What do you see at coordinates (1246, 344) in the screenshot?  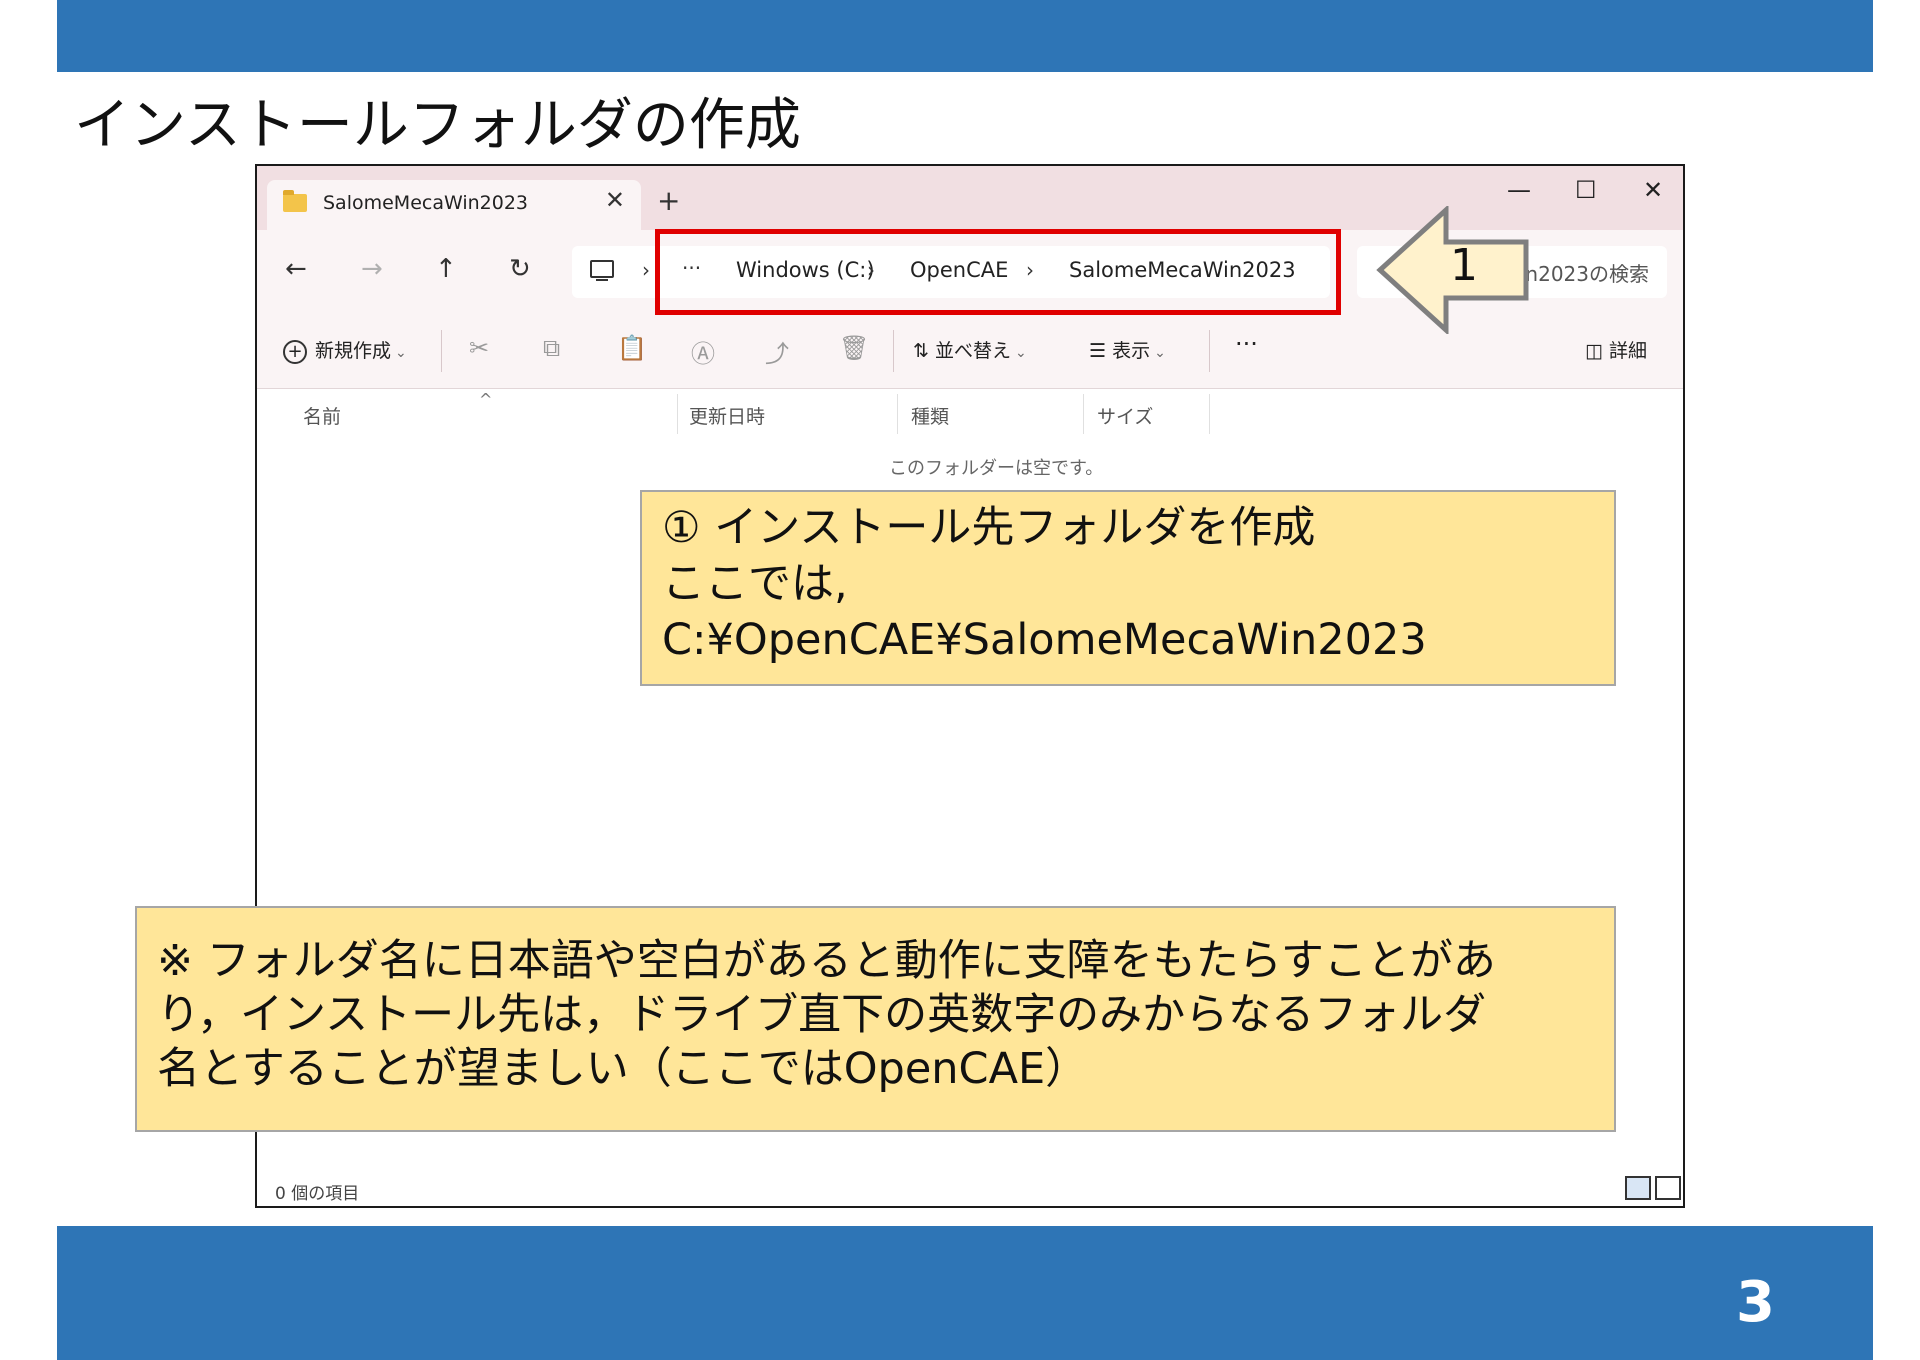 I see `more-options-button: ···` at bounding box center [1246, 344].